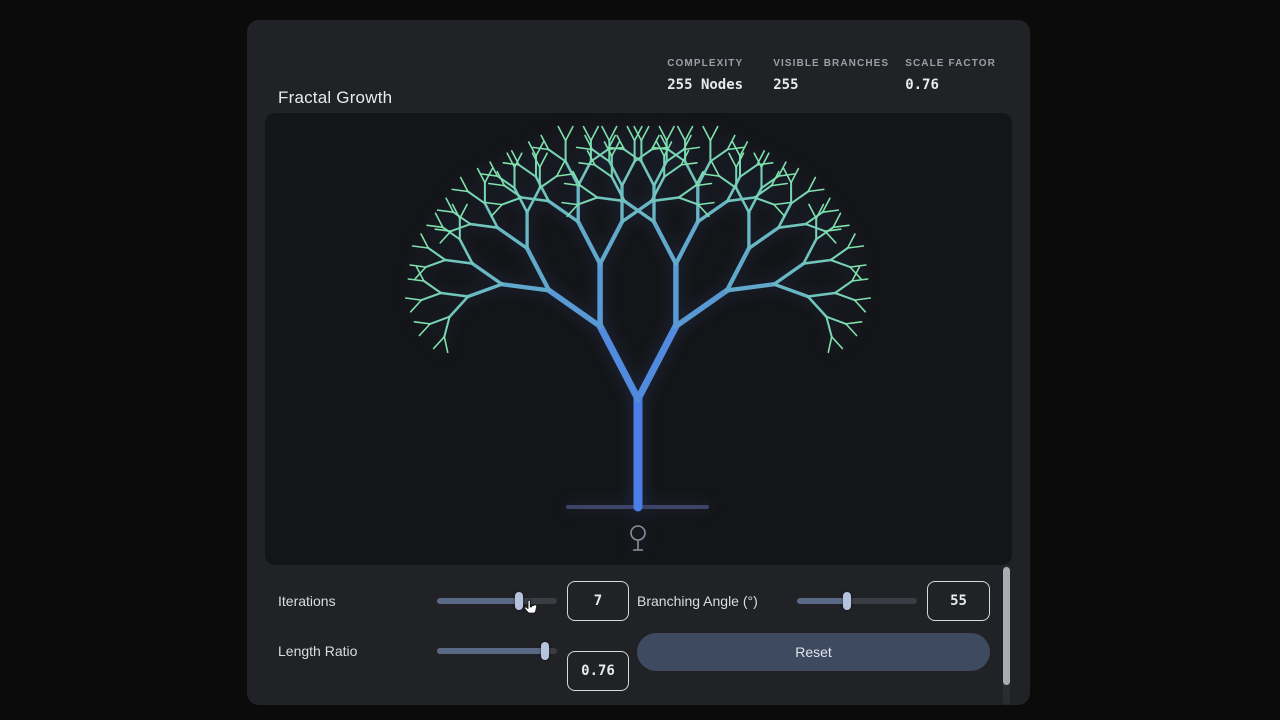  I want to click on stat-scale-factor: SCALE FACTOR 0.76, so click(950, 75).